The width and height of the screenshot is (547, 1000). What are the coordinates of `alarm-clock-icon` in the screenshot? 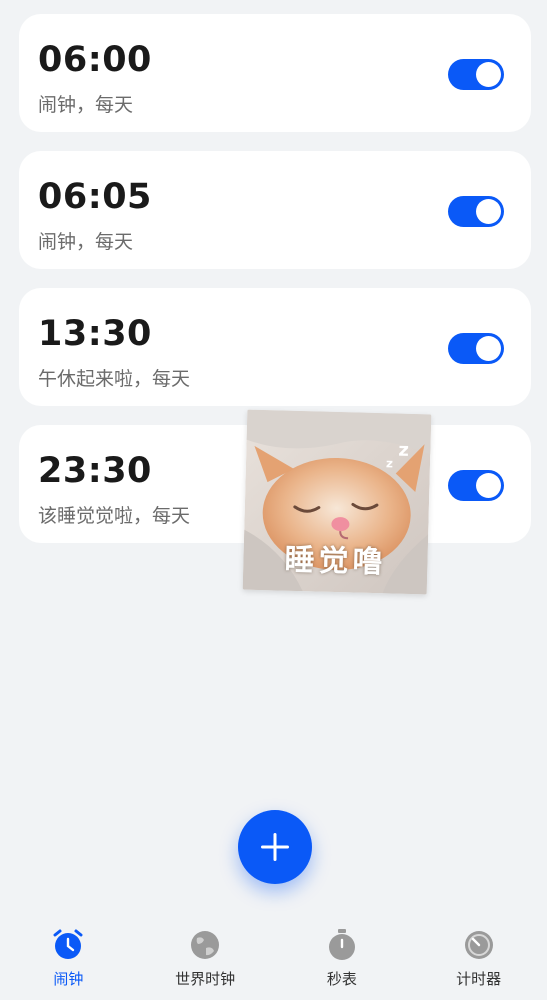 It's located at (68, 944).